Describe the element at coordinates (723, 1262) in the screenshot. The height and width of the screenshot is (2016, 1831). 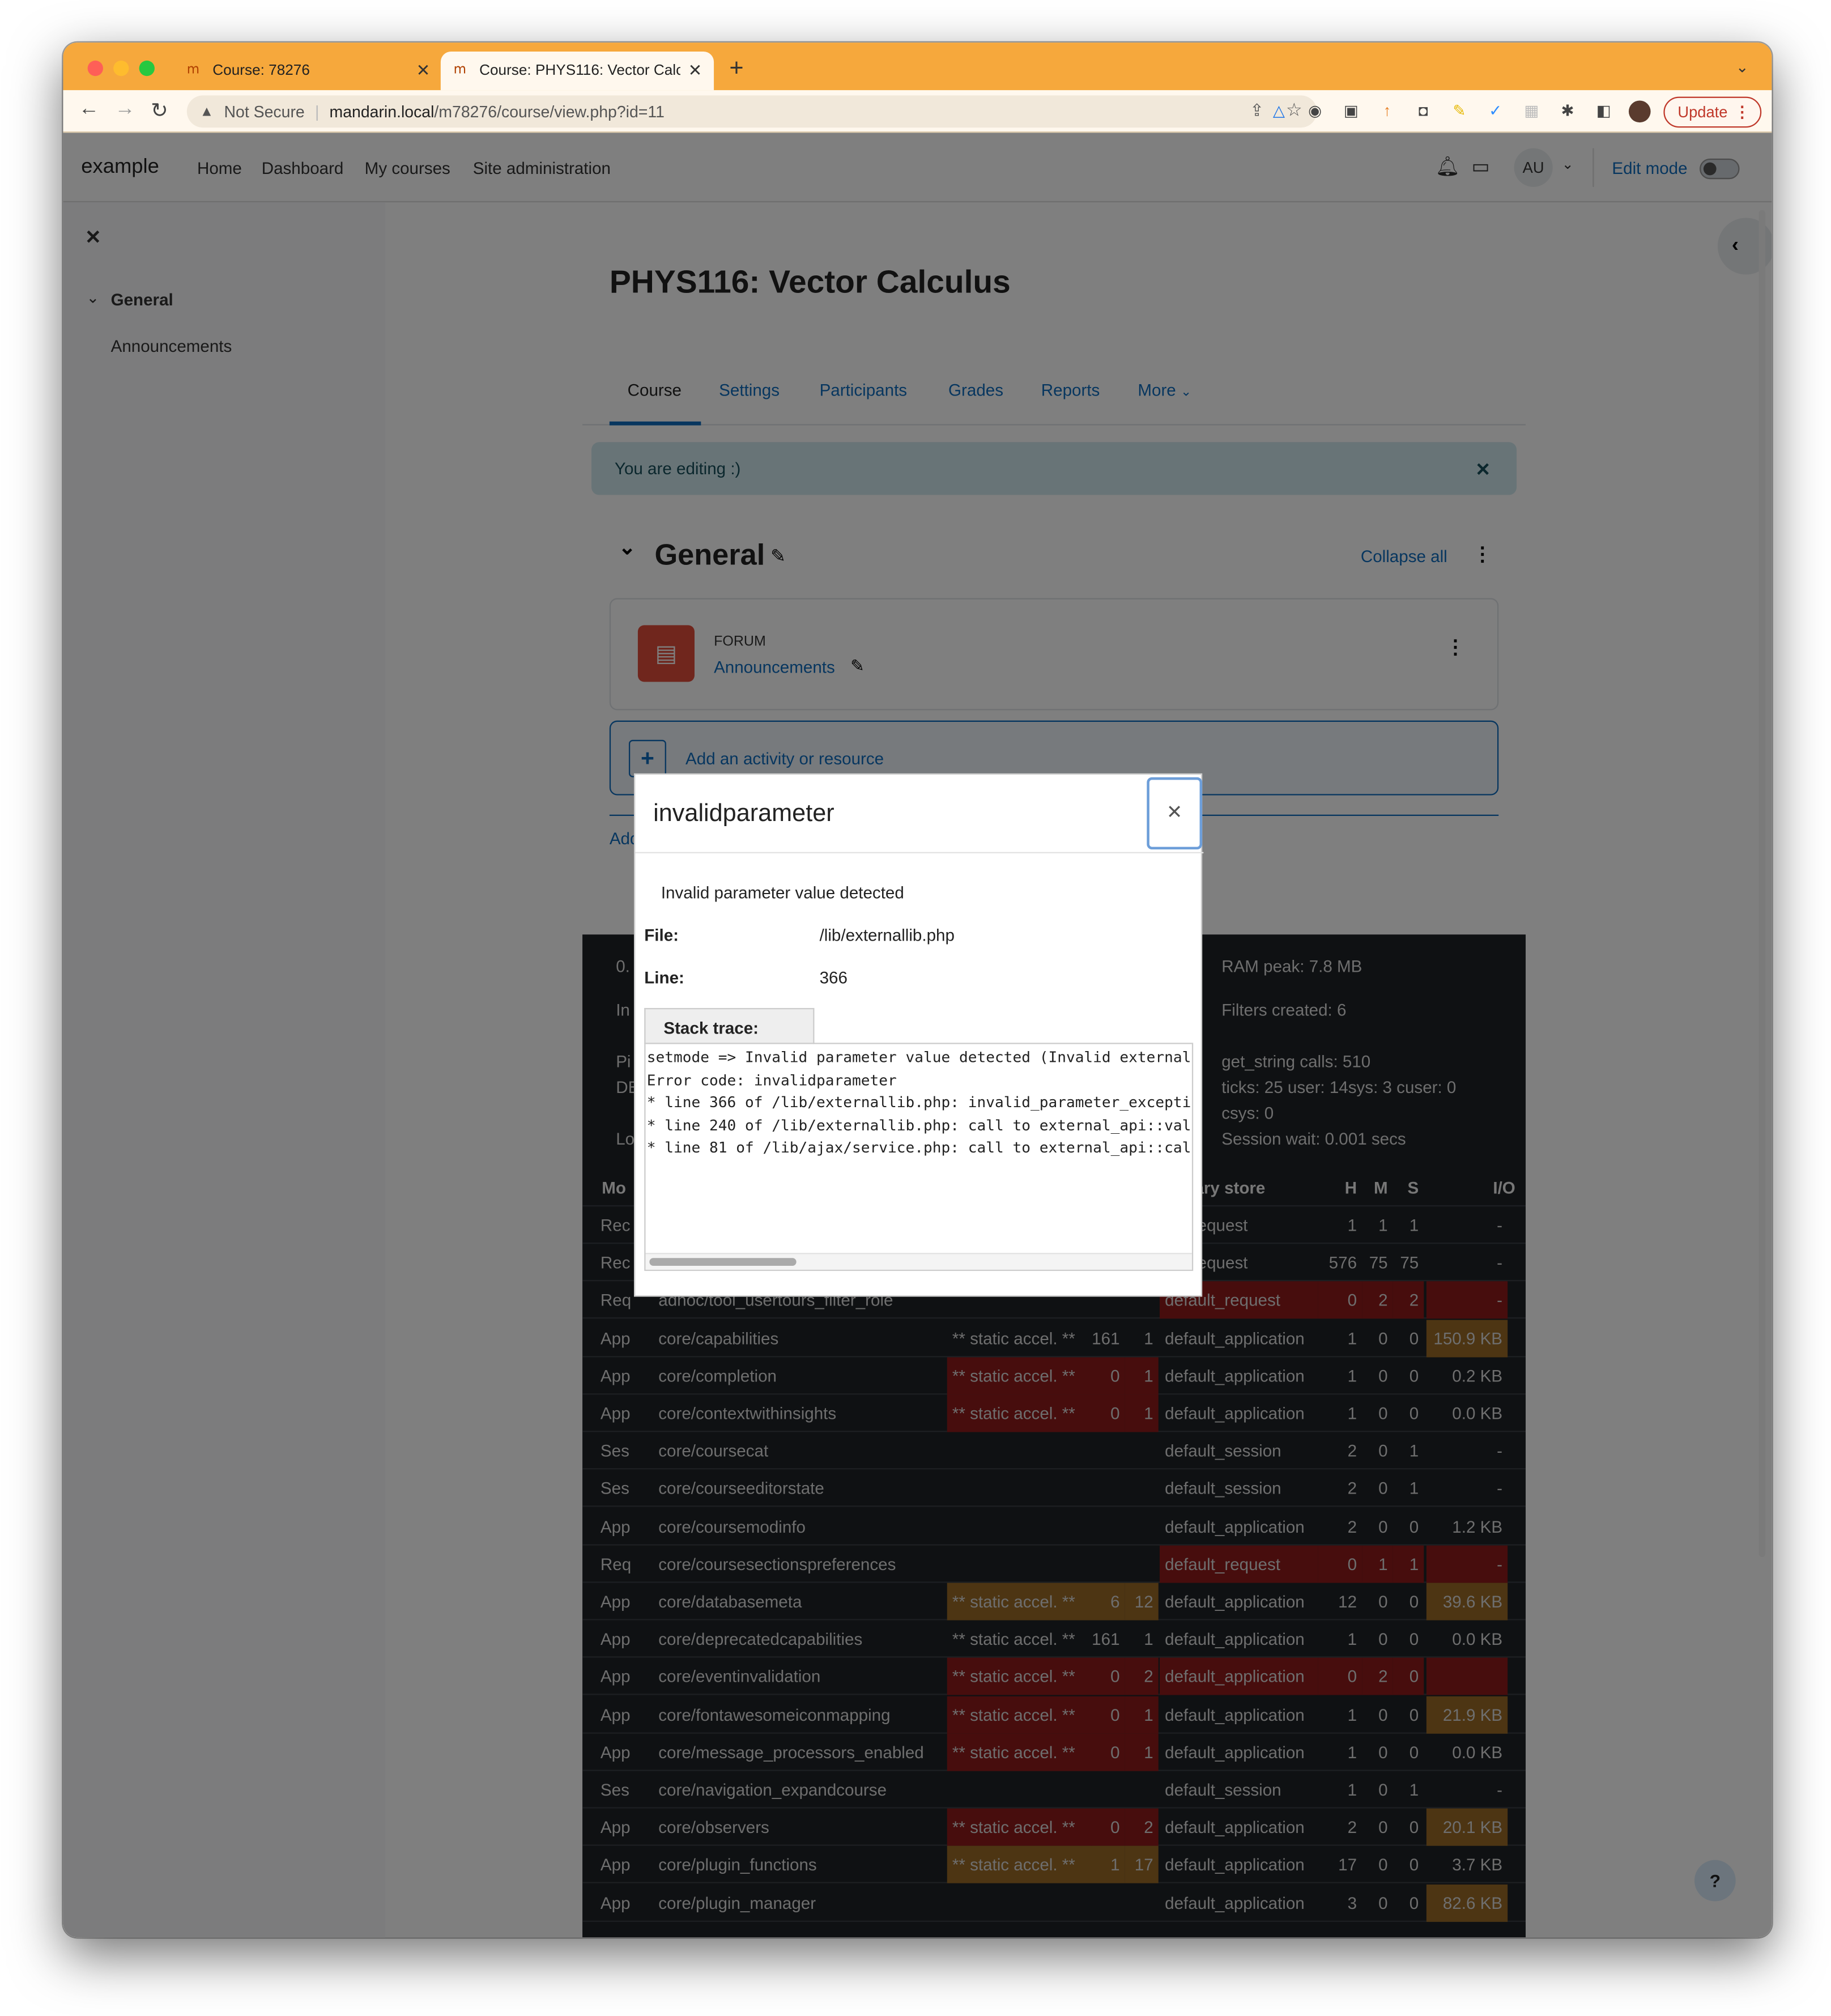
I see `scrollbar-thumb` at that location.